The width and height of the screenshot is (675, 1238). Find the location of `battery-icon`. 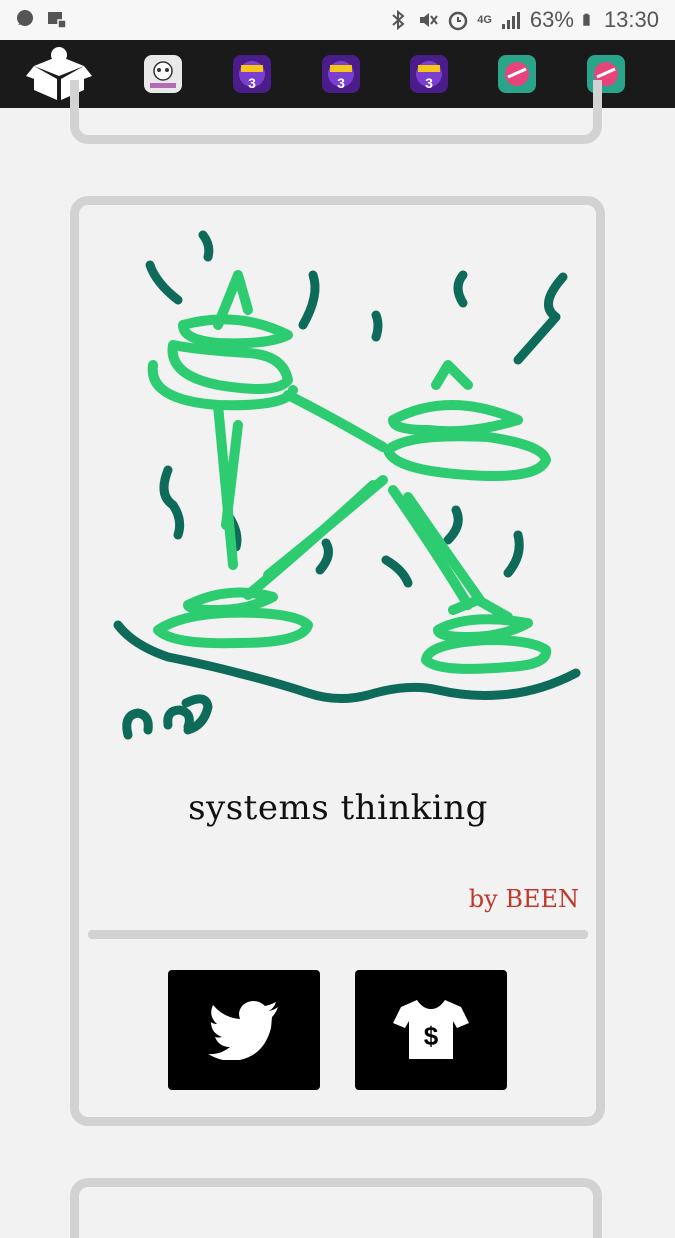

battery-icon is located at coordinates (586, 19).